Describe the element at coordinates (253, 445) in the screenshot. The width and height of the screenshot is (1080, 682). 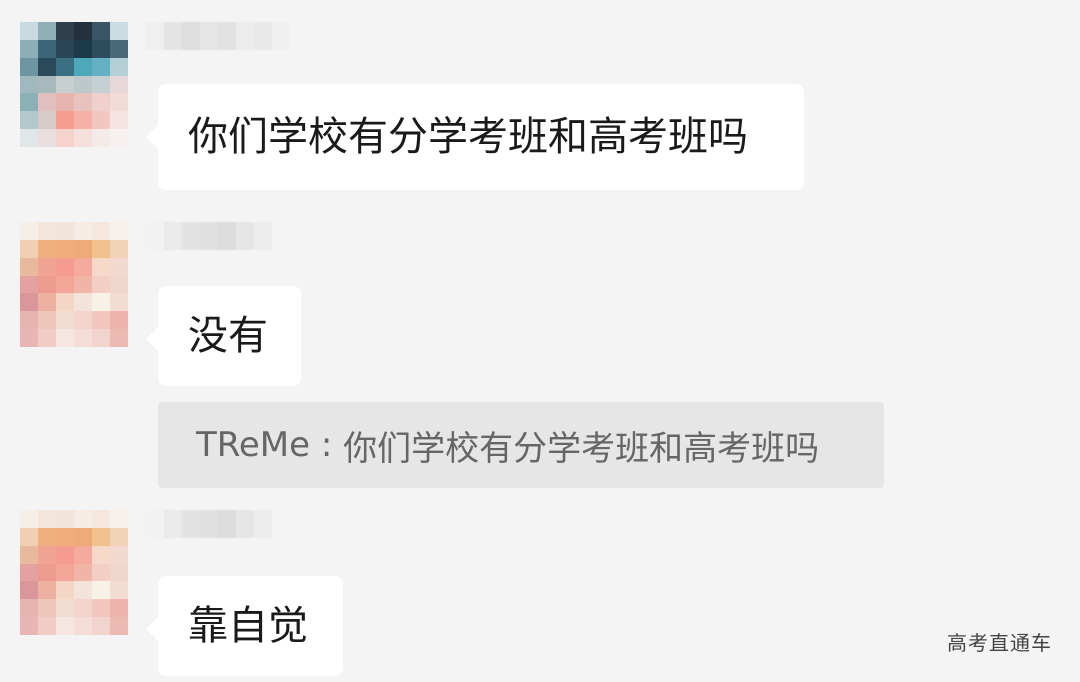
I see `quote-author: TReMe` at that location.